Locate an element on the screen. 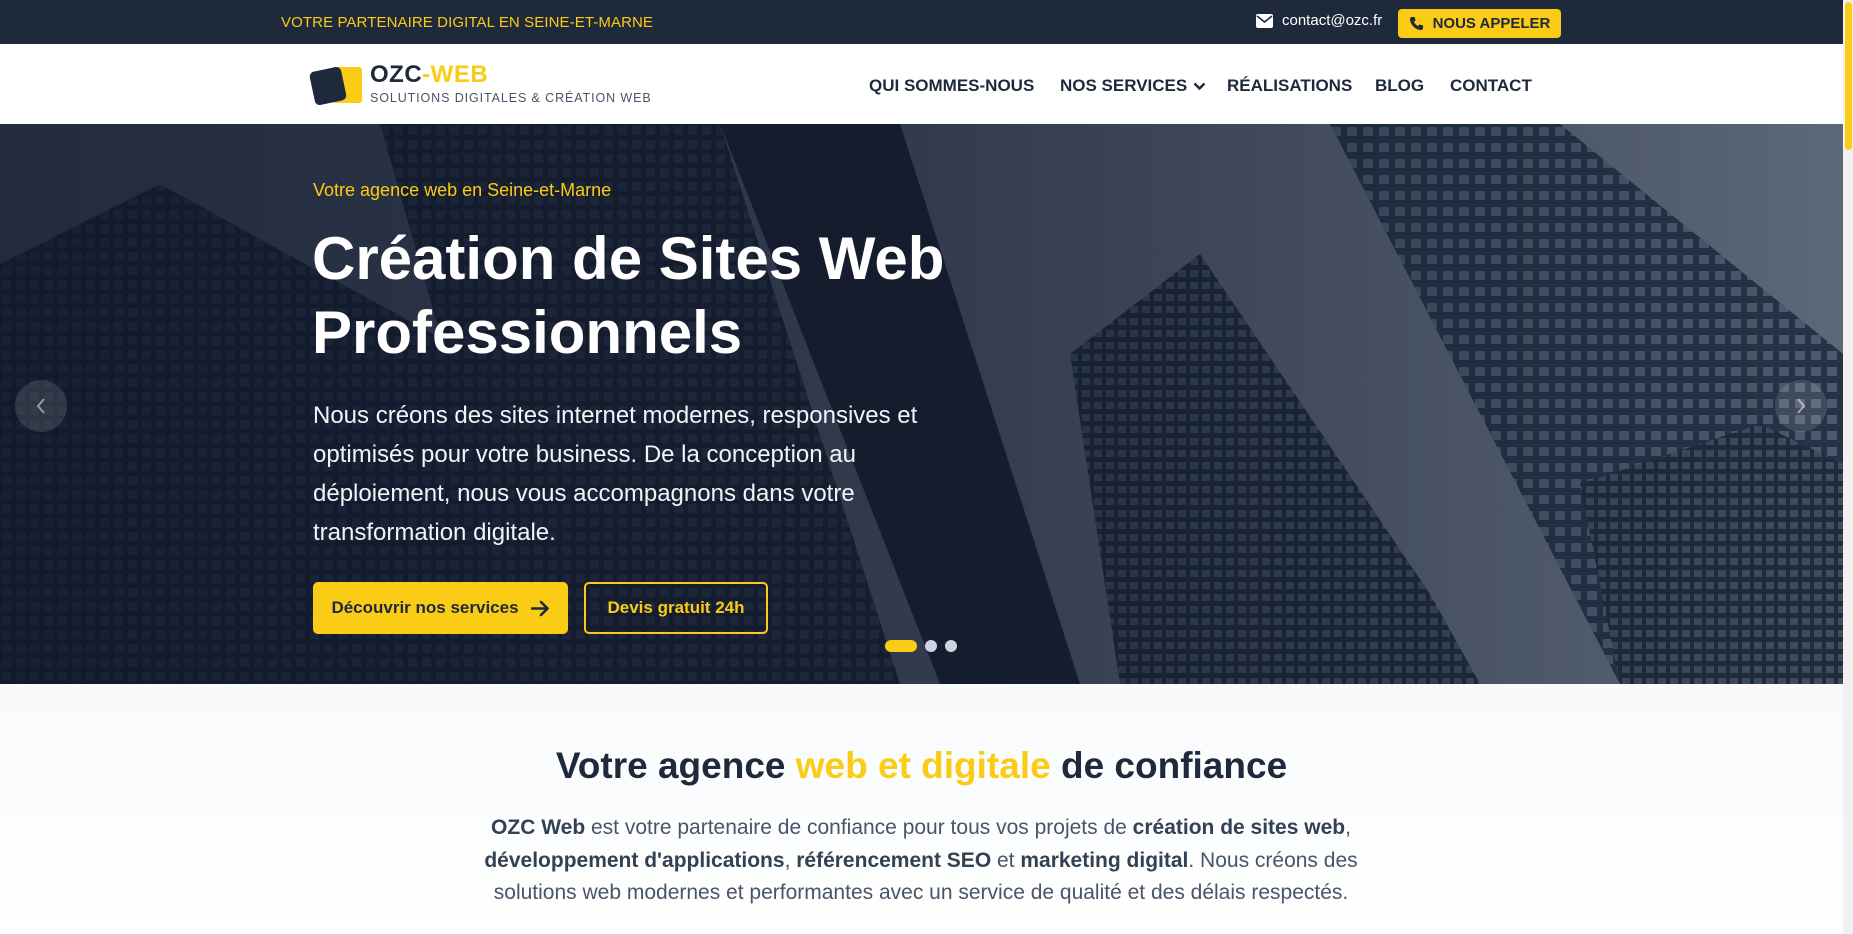 The image size is (1853, 934). nav-item-label: NOS SERVICES is located at coordinates (1124, 85).